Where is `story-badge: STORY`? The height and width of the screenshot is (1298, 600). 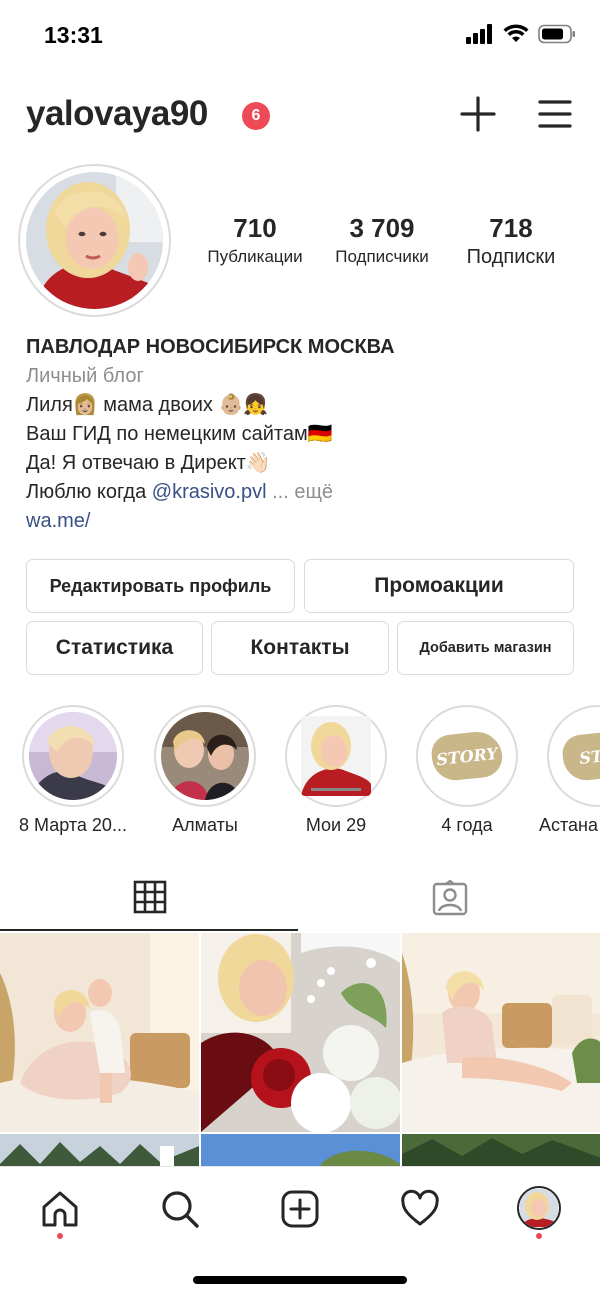 story-badge: STORY is located at coordinates (467, 756).